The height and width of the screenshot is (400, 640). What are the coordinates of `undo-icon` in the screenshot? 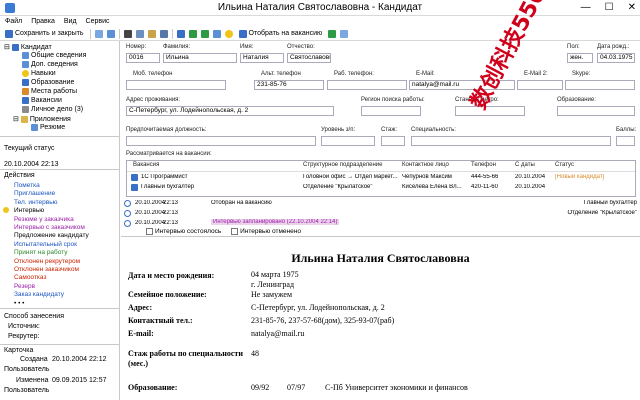 It's located at (163, 33).